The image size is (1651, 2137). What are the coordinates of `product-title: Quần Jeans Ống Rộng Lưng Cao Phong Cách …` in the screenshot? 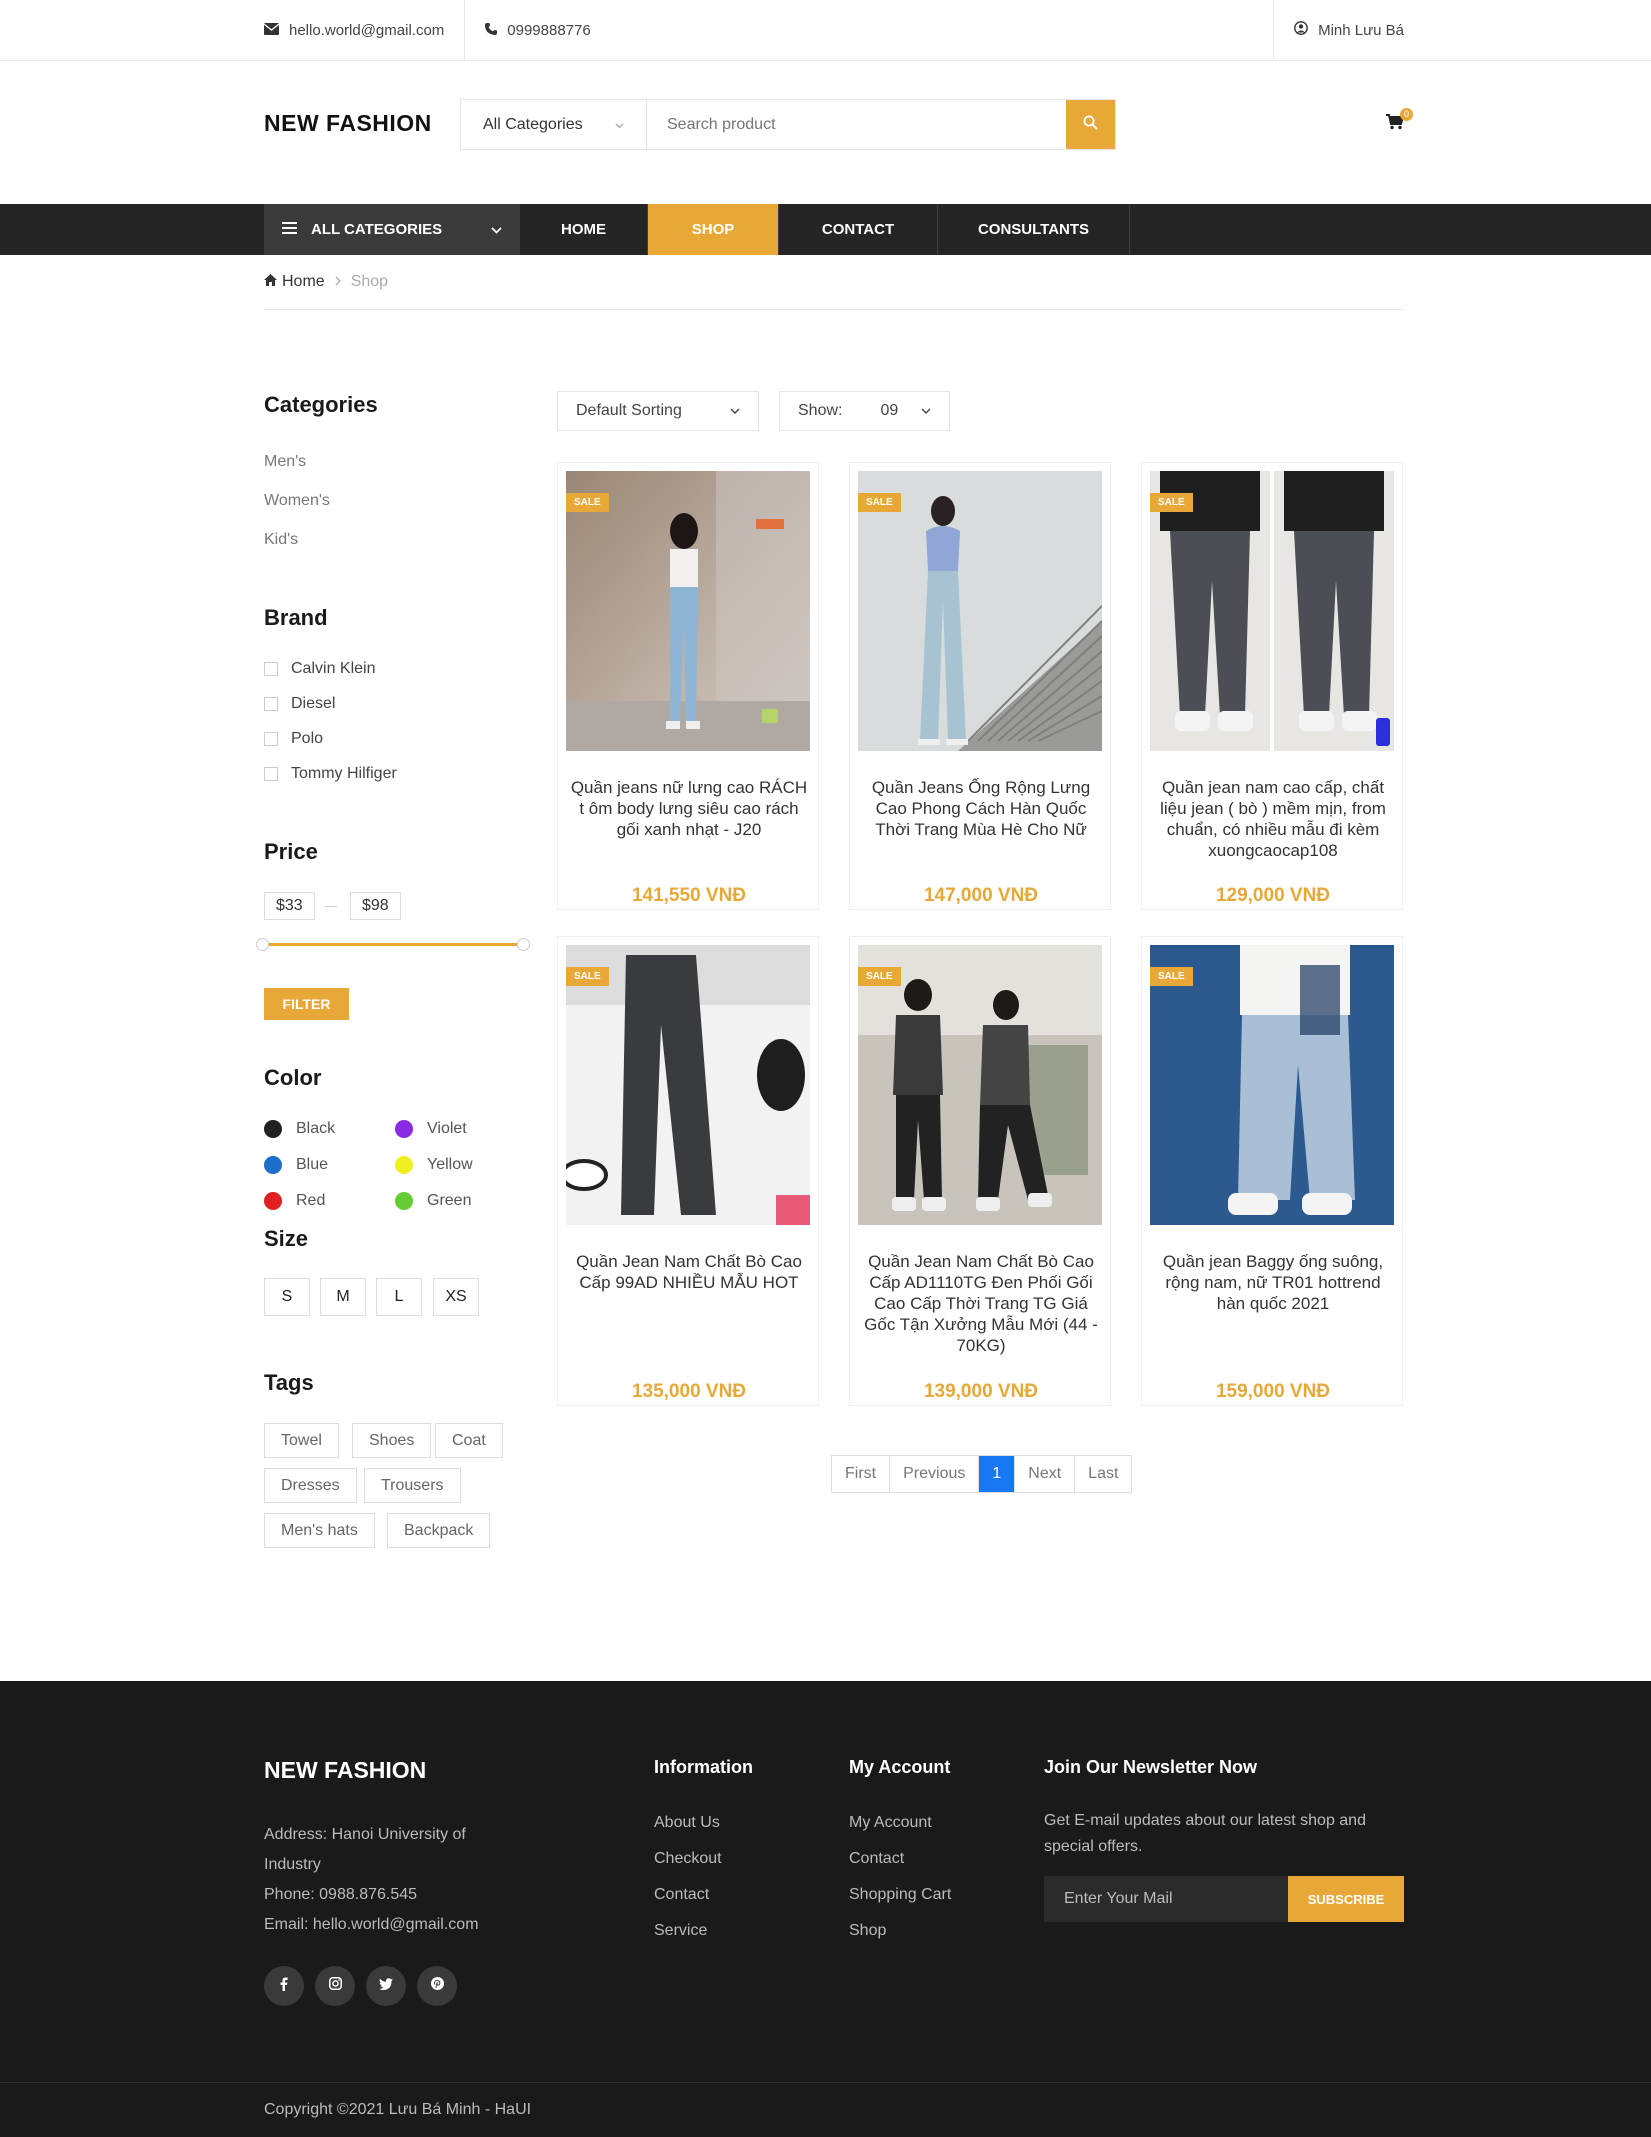 It's located at (981, 808).